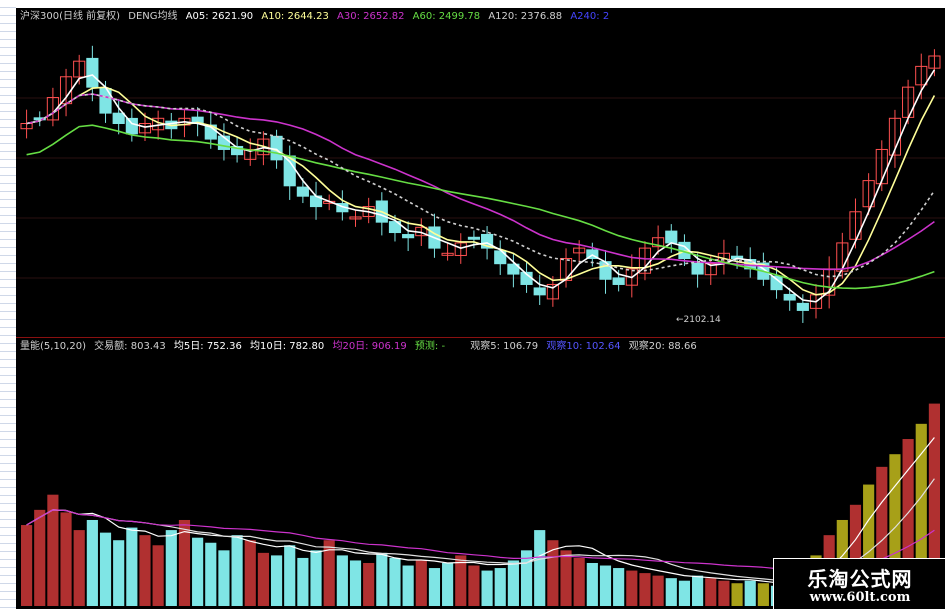  I want to click on watermark-url: www.60lt.com, so click(860, 597).